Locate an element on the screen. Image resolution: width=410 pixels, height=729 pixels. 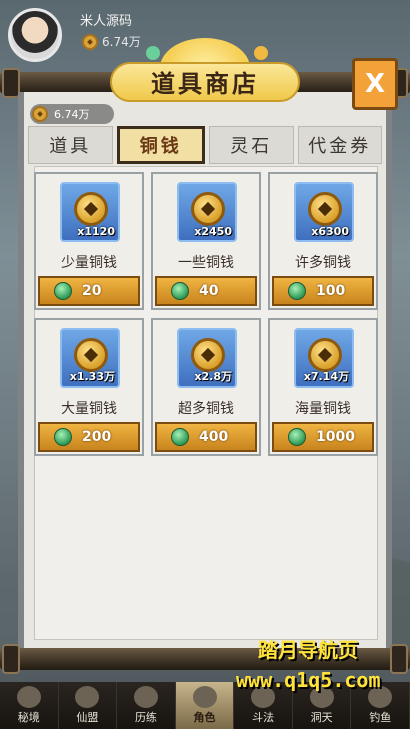
buy-button: 200 is located at coordinates (89, 437).